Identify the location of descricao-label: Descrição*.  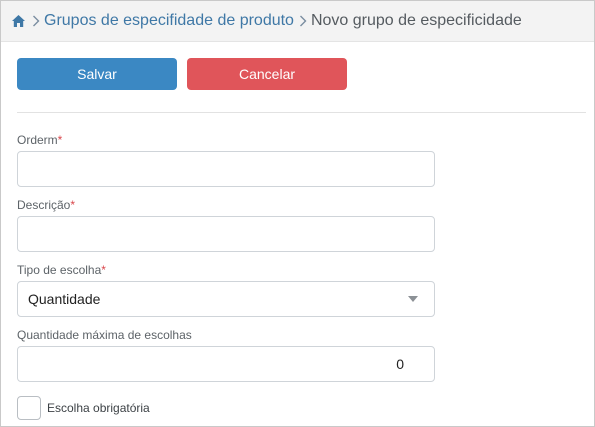
(46, 205).